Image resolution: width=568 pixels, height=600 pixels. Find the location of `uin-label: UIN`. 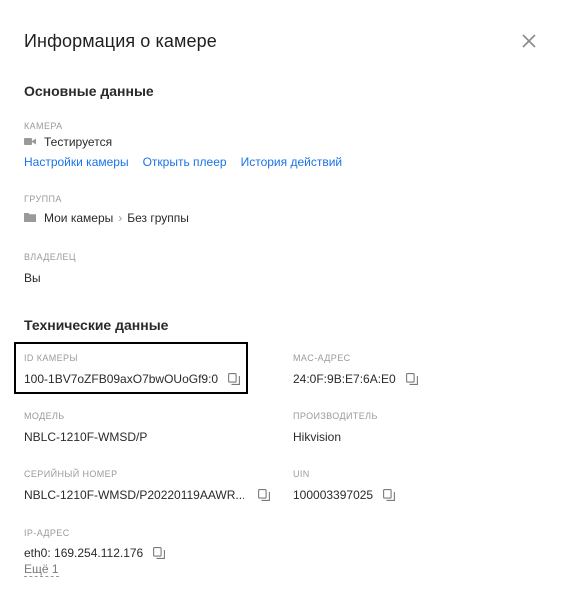

uin-label: UIN is located at coordinates (301, 474).